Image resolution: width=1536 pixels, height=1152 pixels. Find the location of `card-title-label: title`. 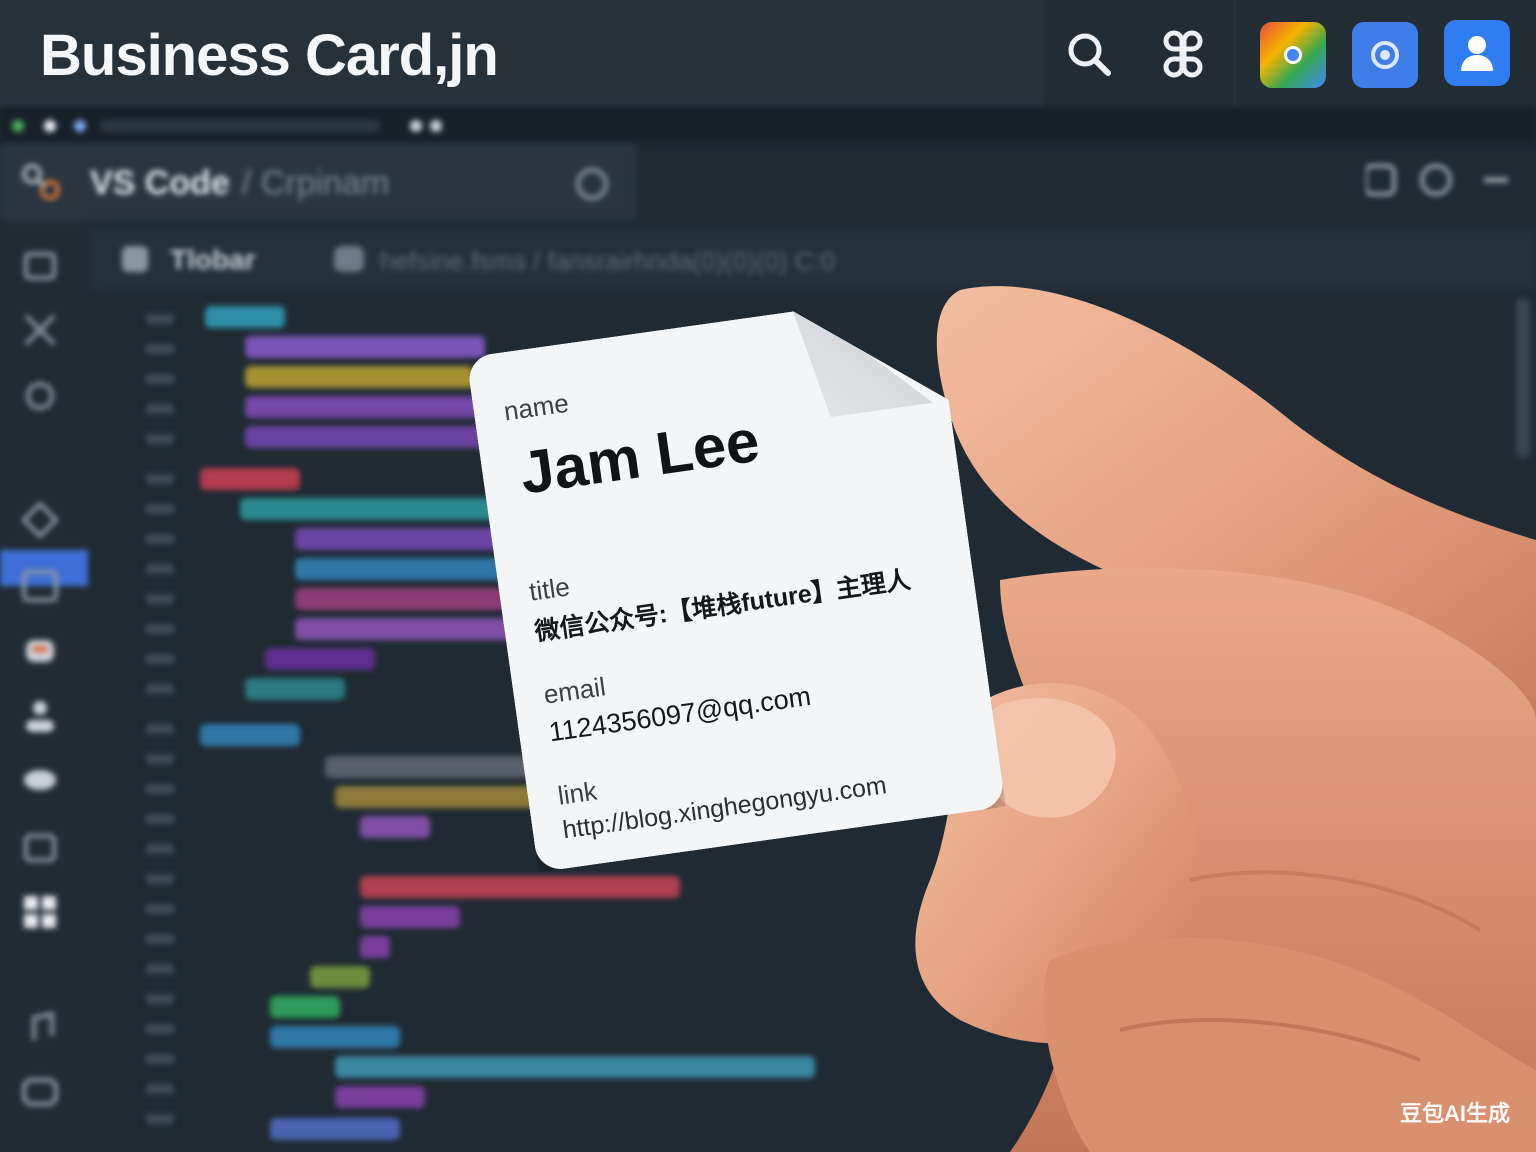

card-title-label: title is located at coordinates (549, 589).